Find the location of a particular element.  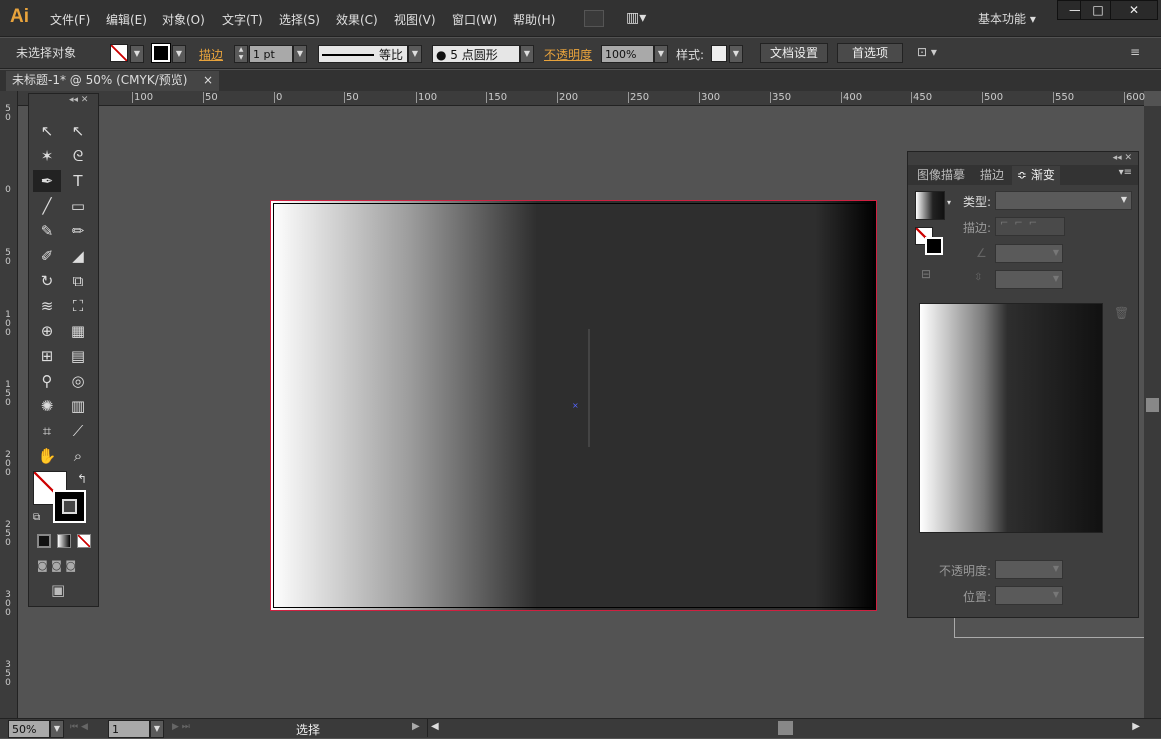

scroll-right-icon: ▶ is located at coordinates (1136, 726).